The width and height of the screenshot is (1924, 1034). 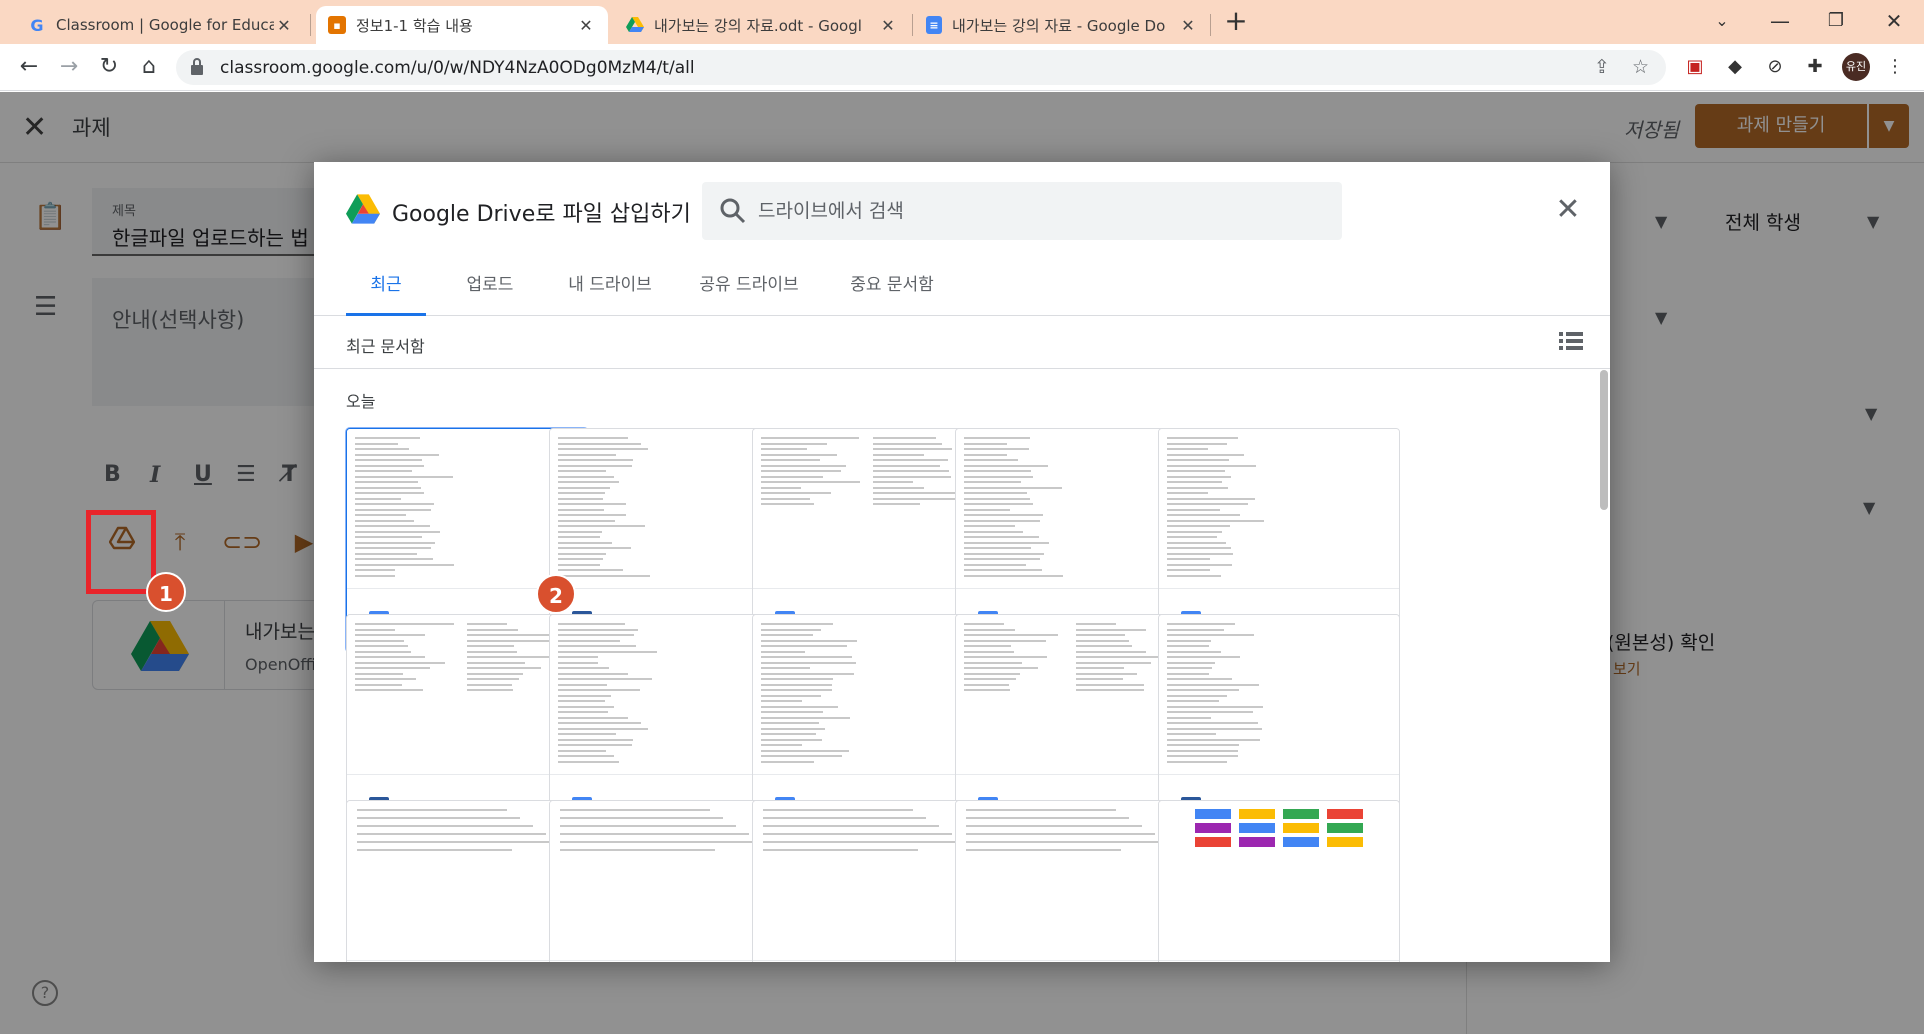 What do you see at coordinates (556, 594) in the screenshot?
I see `annotation-badge-2: 2` at bounding box center [556, 594].